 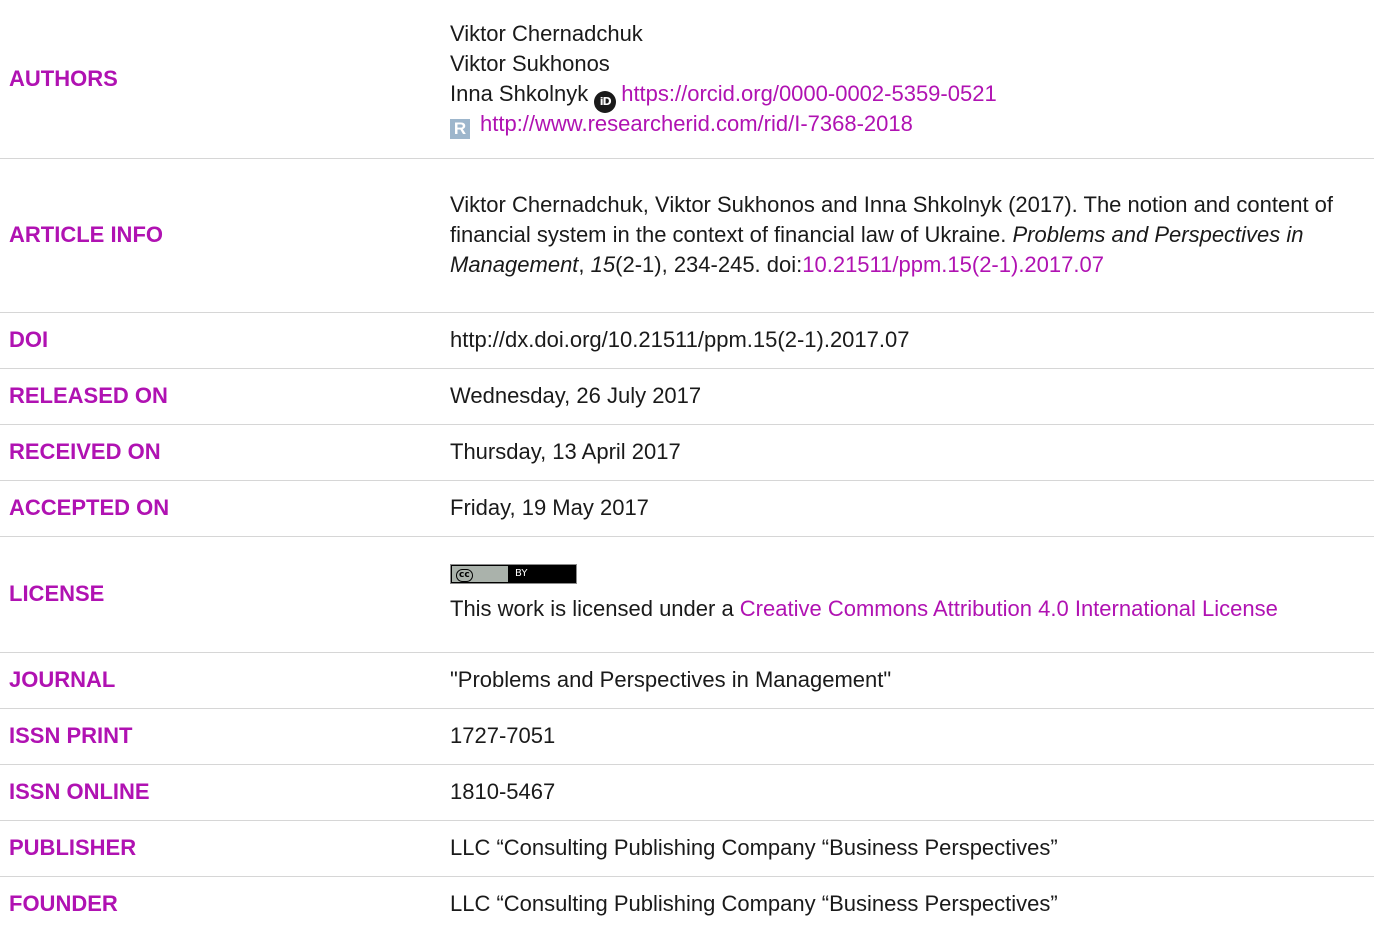 What do you see at coordinates (576, 395) in the screenshot?
I see `released-value: Wednesday, 26 July 2017` at bounding box center [576, 395].